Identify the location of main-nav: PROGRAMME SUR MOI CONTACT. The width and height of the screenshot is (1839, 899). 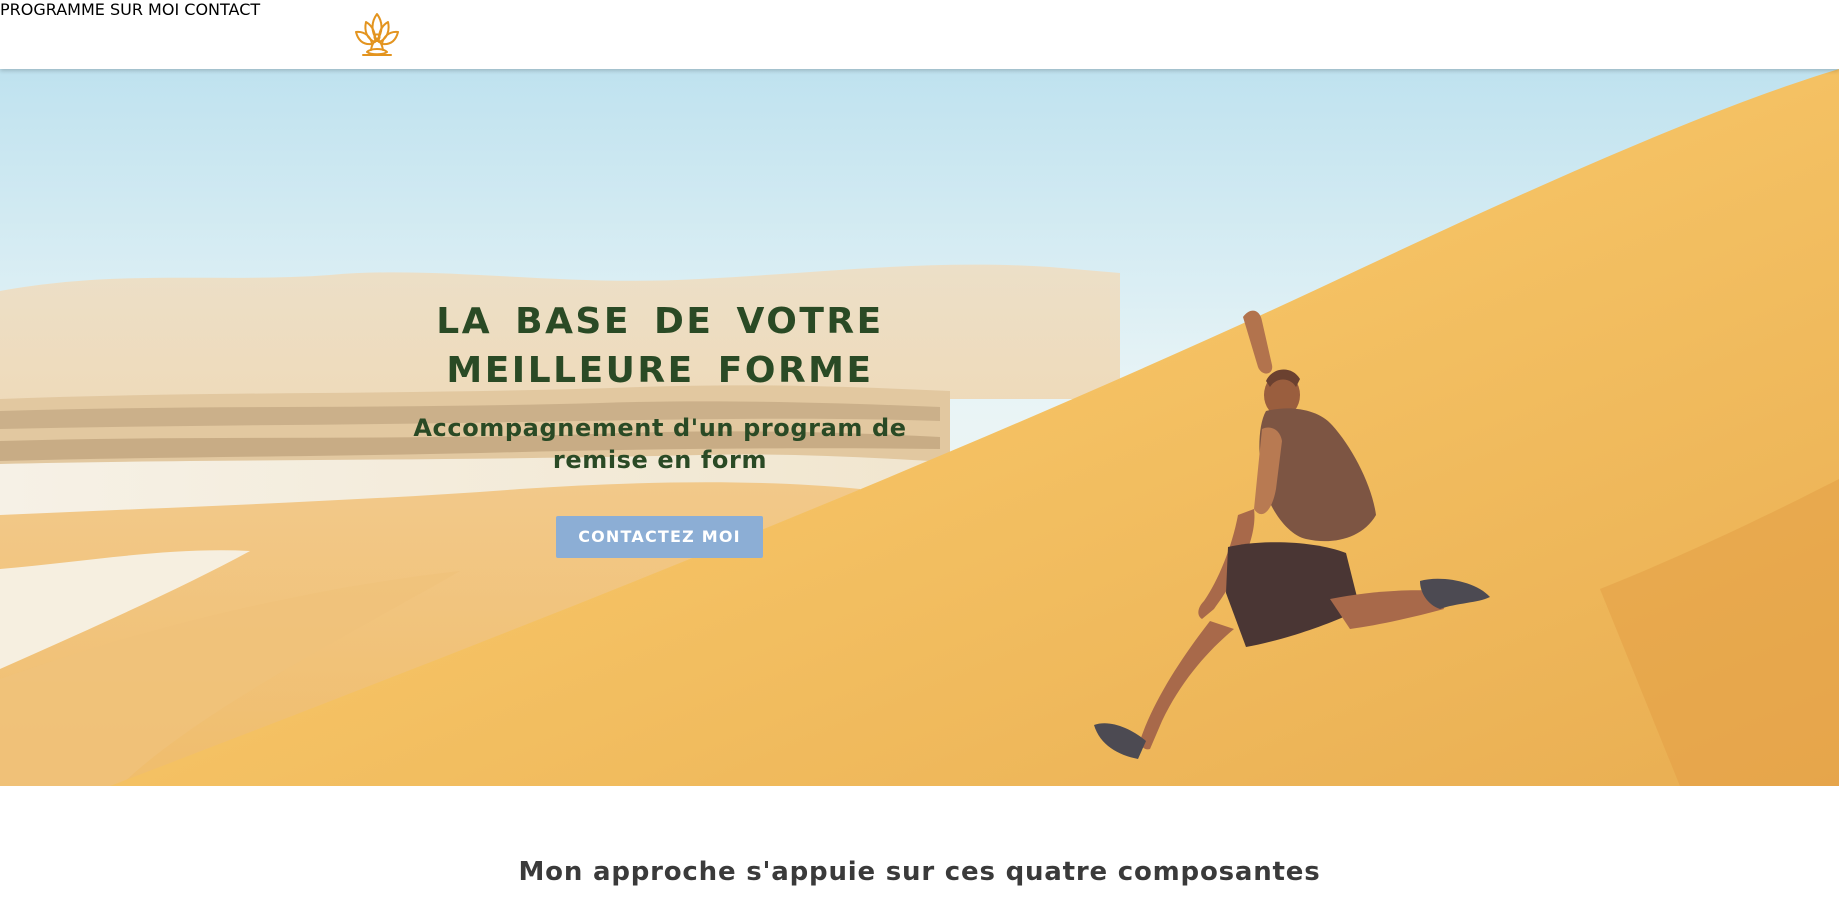
(919, 9).